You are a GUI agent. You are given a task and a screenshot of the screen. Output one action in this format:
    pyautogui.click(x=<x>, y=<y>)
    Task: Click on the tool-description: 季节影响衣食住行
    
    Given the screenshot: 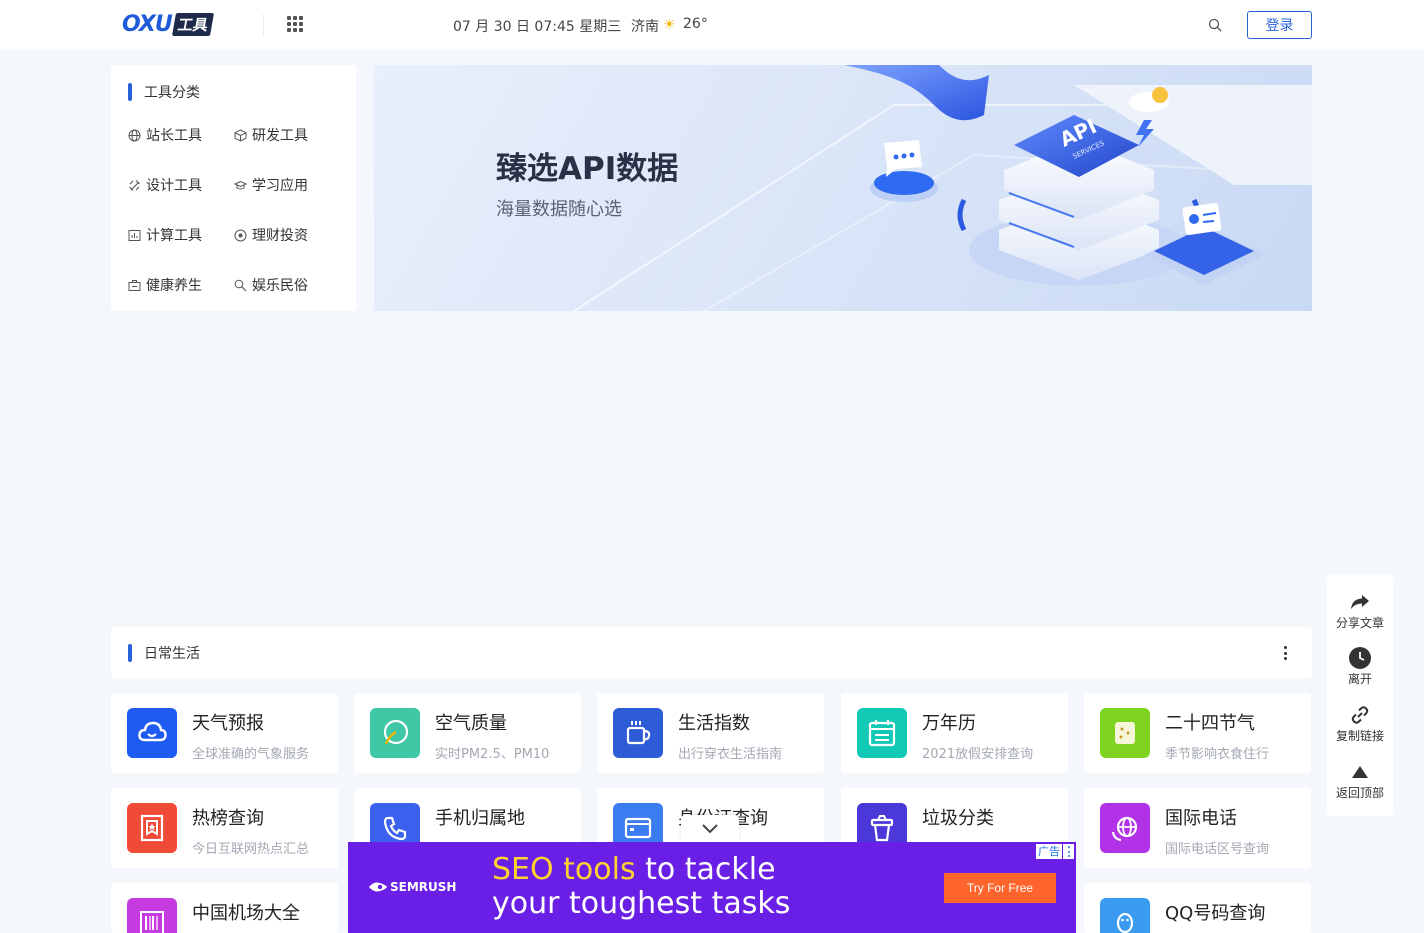 What is the action you would take?
    pyautogui.click(x=1217, y=754)
    